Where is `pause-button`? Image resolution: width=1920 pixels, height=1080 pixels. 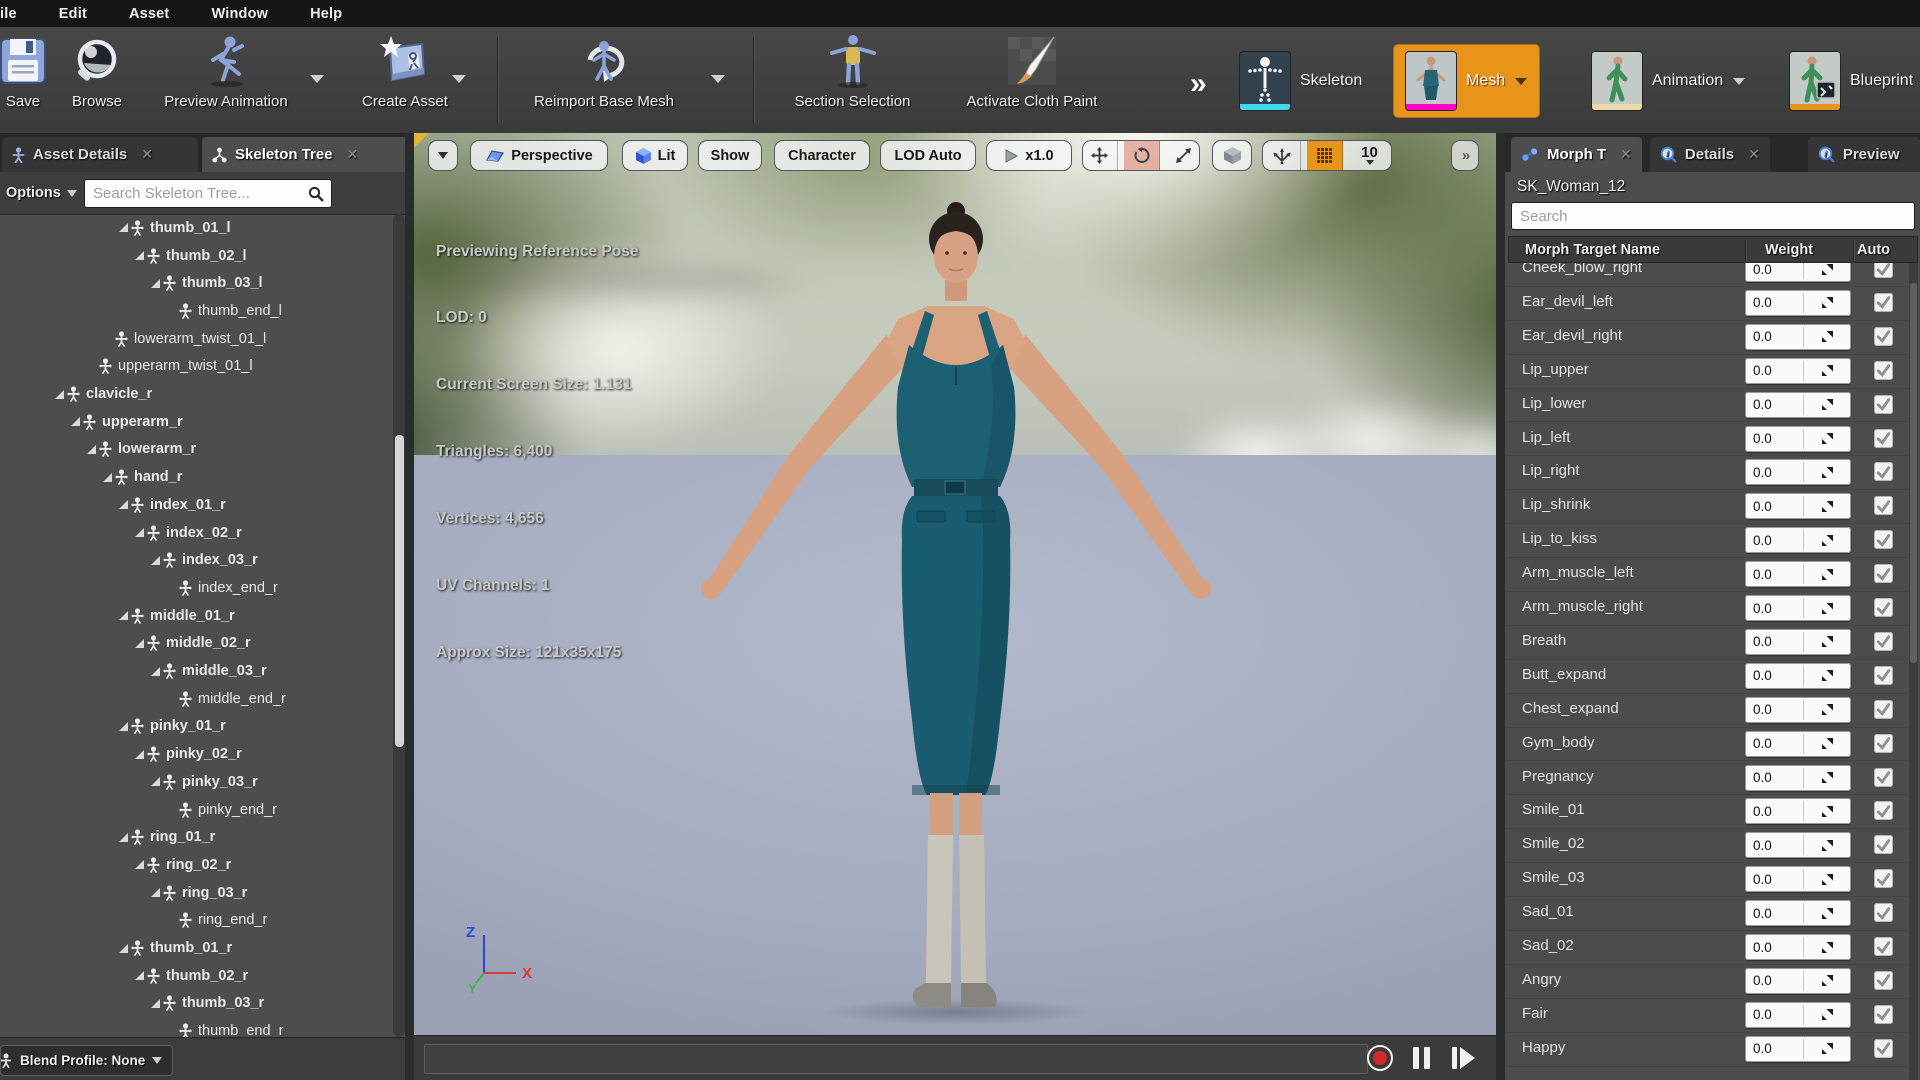
pause-button is located at coordinates (1425, 1058).